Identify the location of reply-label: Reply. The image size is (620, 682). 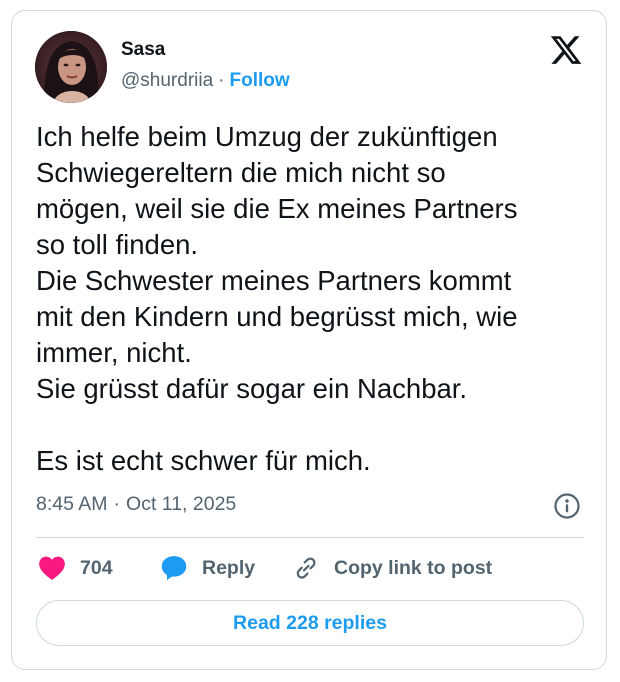
(229, 567).